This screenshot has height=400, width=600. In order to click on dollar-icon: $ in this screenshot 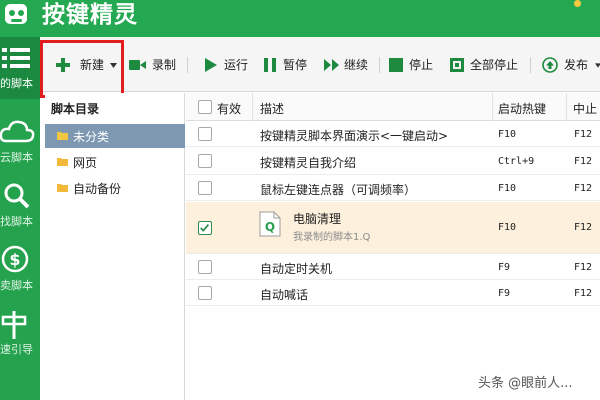, I will do `click(15, 259)`.